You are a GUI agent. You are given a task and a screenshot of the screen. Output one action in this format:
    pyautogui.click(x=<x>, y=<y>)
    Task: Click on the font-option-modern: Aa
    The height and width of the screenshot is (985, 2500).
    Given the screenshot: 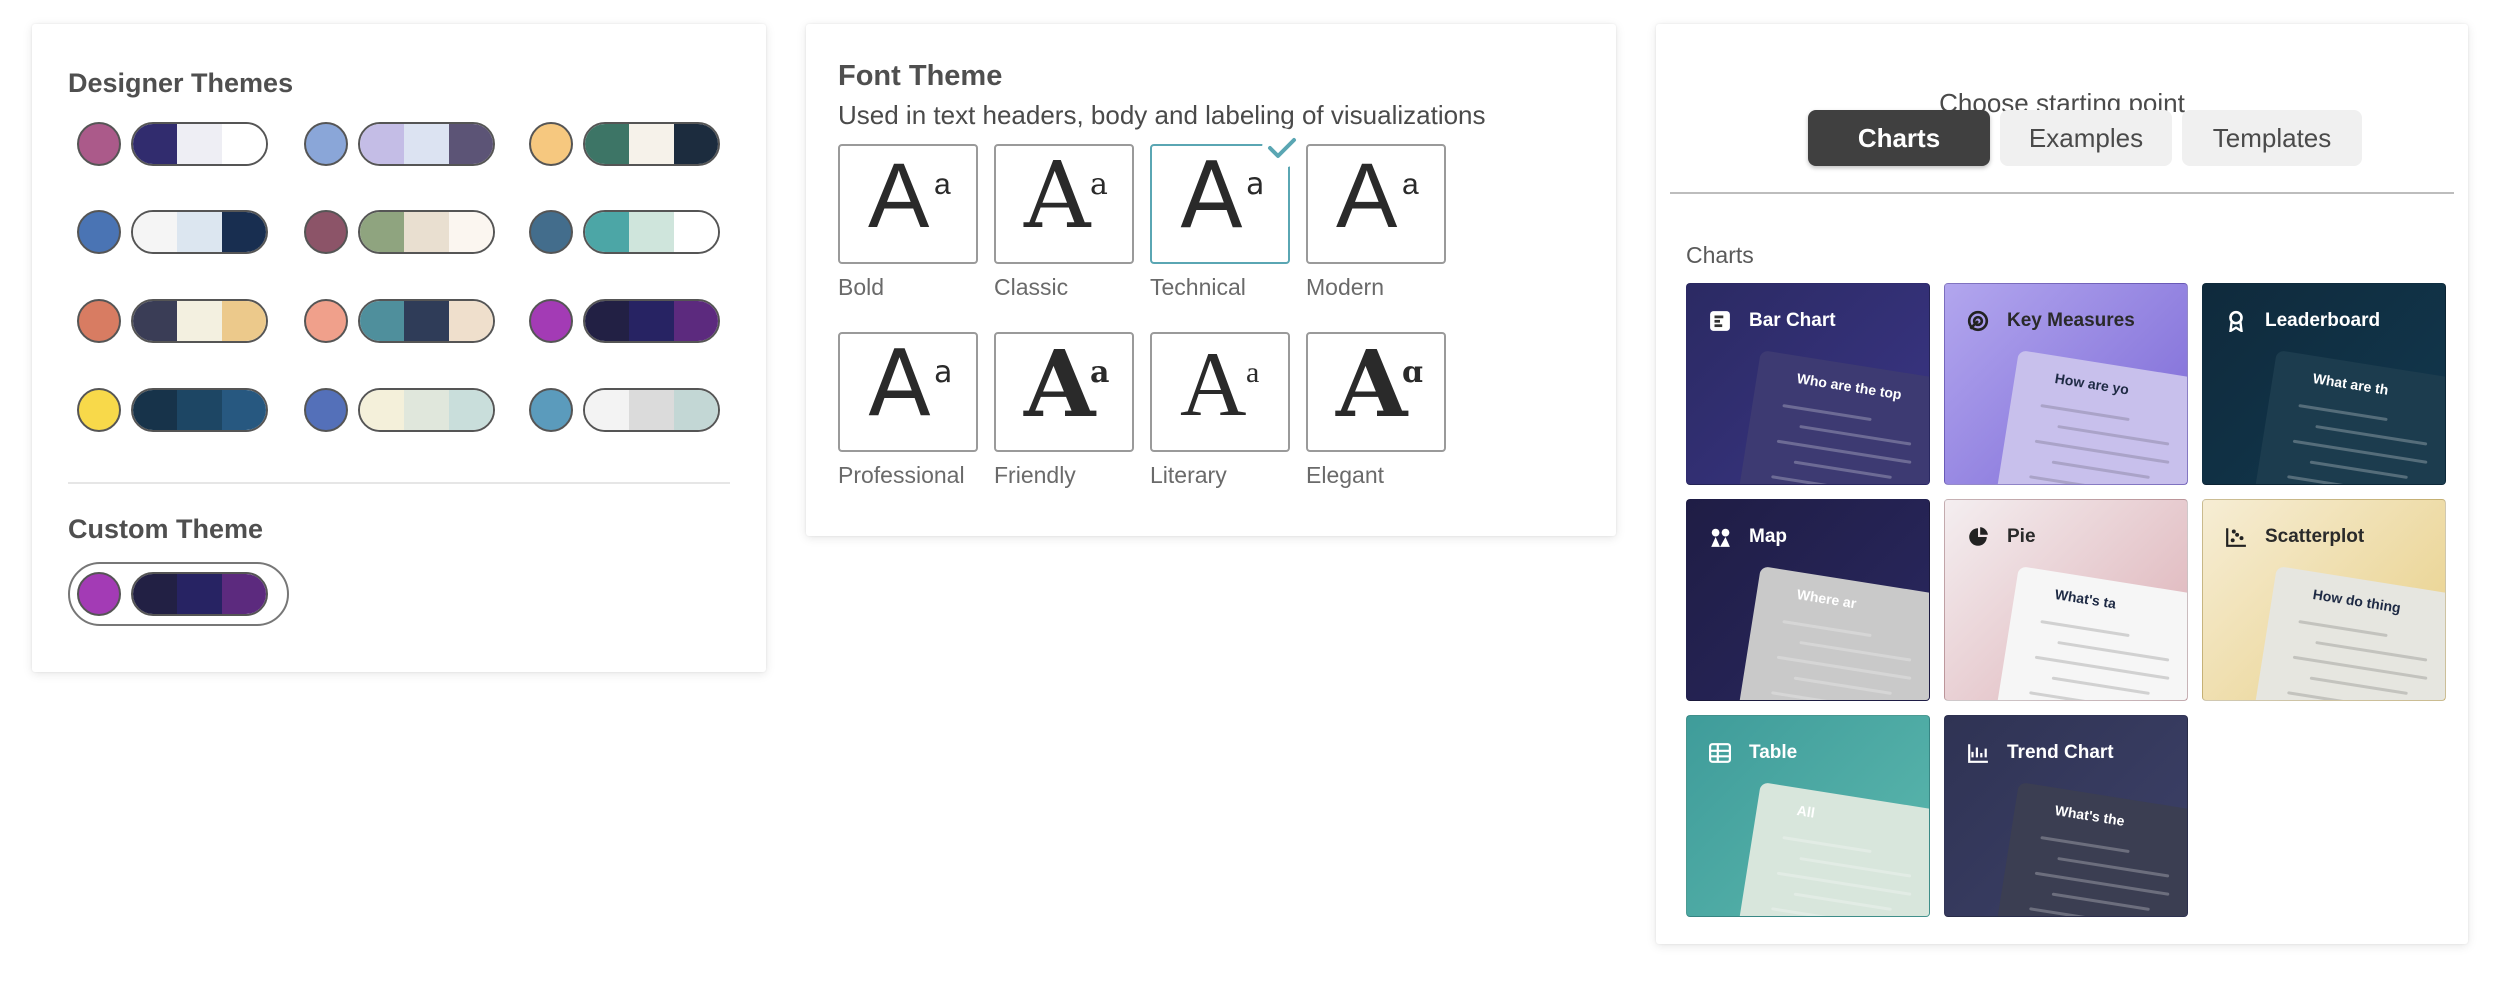 What is the action you would take?
    pyautogui.click(x=1376, y=204)
    